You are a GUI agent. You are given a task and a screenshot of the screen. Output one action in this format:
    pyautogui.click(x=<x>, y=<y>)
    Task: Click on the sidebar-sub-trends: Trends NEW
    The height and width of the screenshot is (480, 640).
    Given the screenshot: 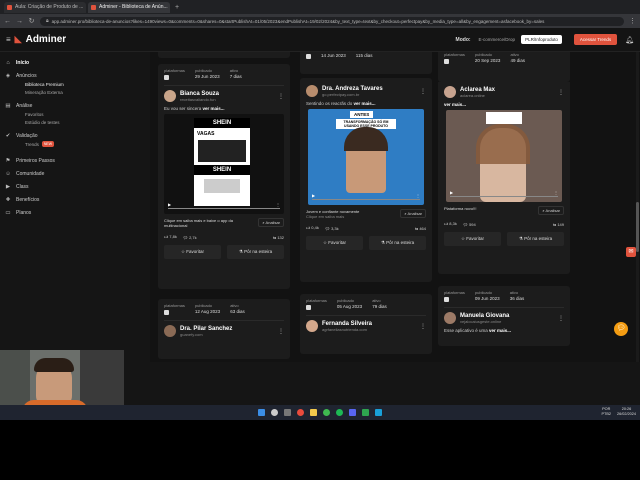 What is the action you would take?
    pyautogui.click(x=77, y=144)
    